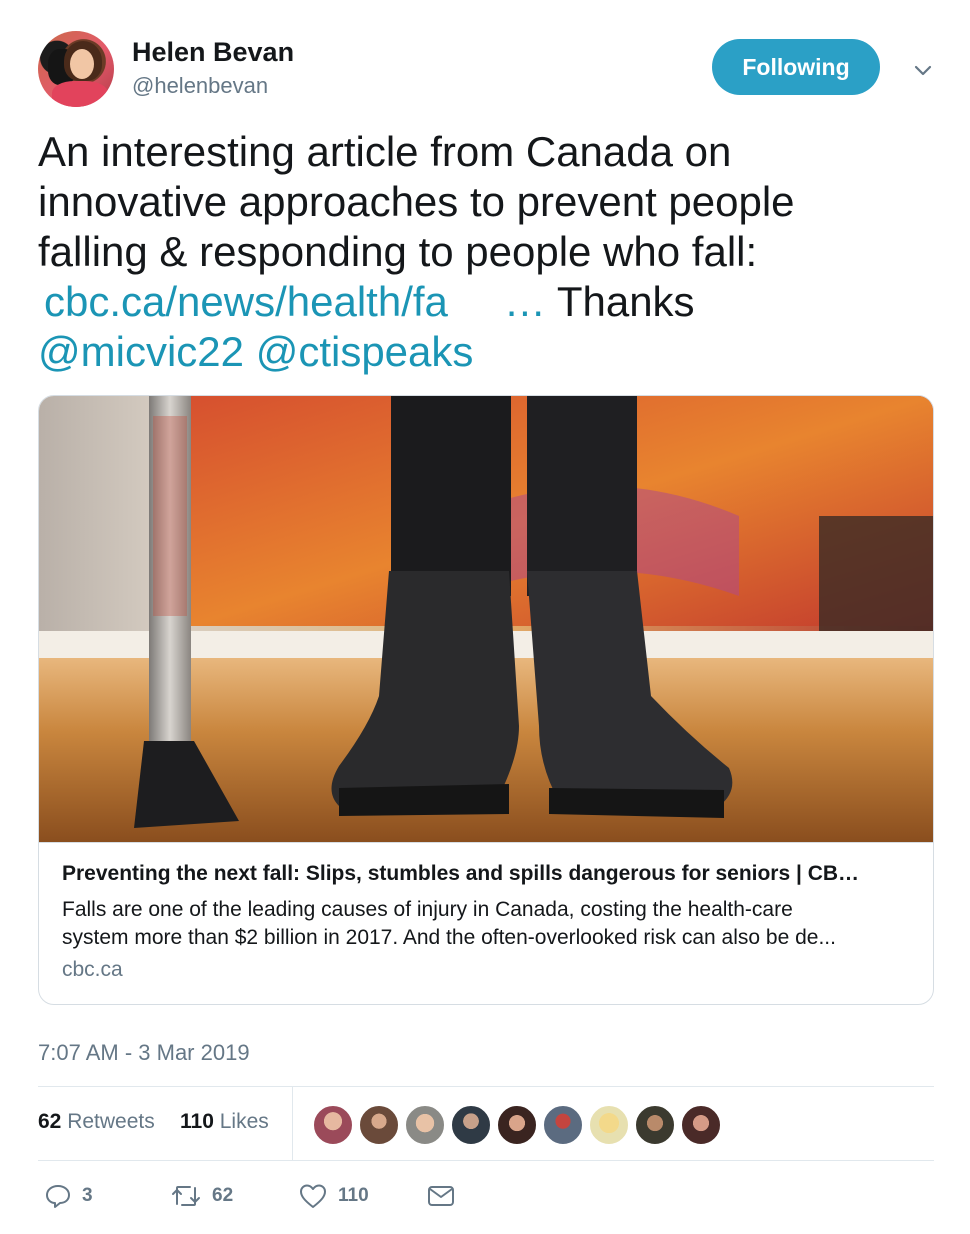  I want to click on like-count: 110, so click(353, 1195).